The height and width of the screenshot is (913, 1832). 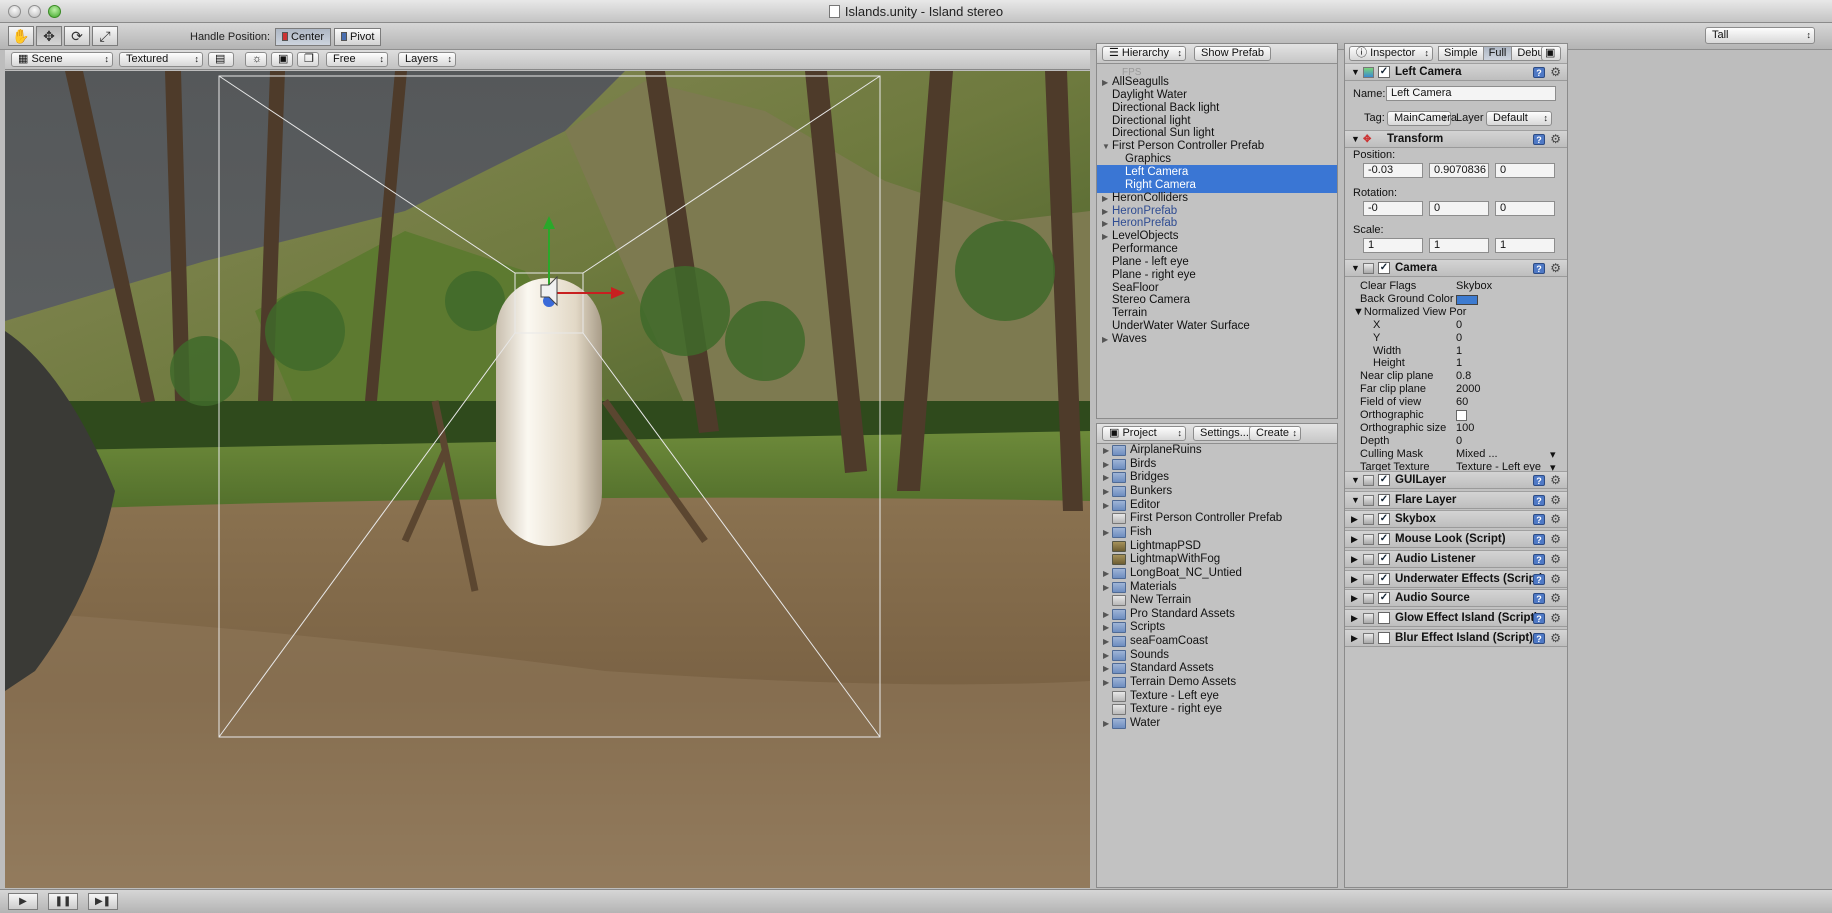 What do you see at coordinates (308, 59) in the screenshot?
I see `audio-toggle-button: ❐` at bounding box center [308, 59].